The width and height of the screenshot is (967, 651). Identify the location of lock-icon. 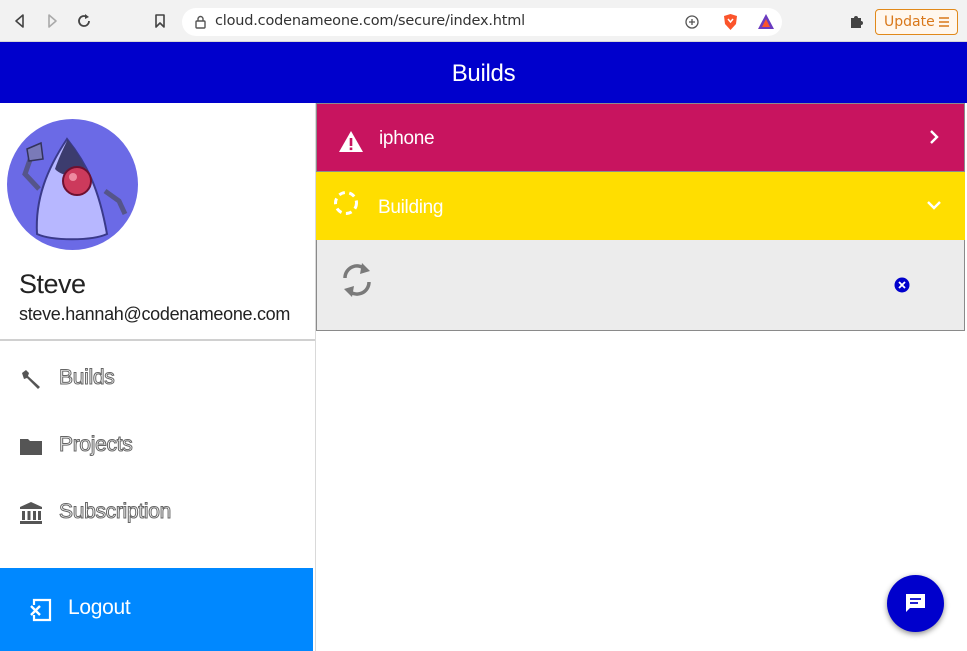
(200, 22).